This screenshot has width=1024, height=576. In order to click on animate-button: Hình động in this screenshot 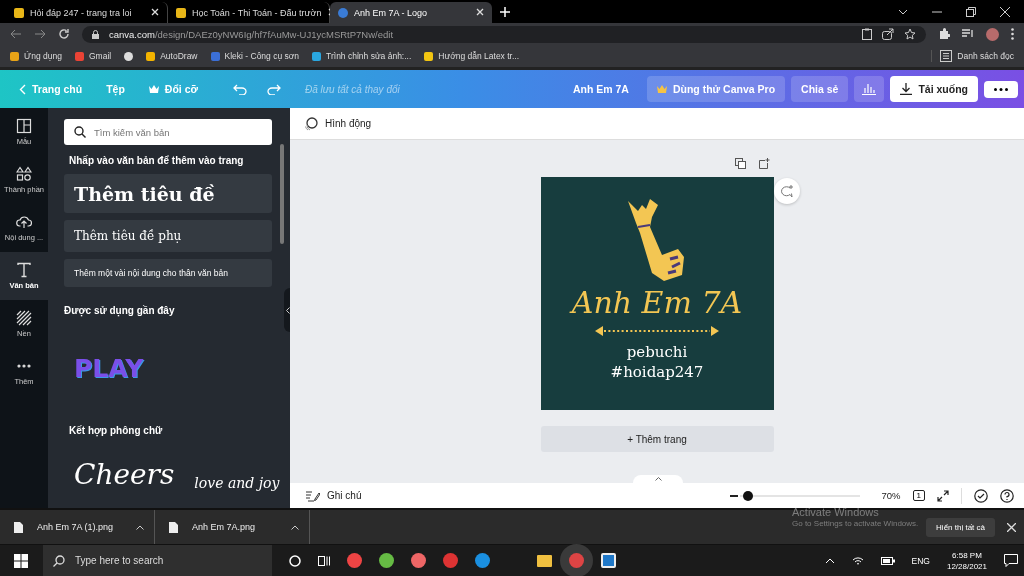, I will do `click(338, 123)`.